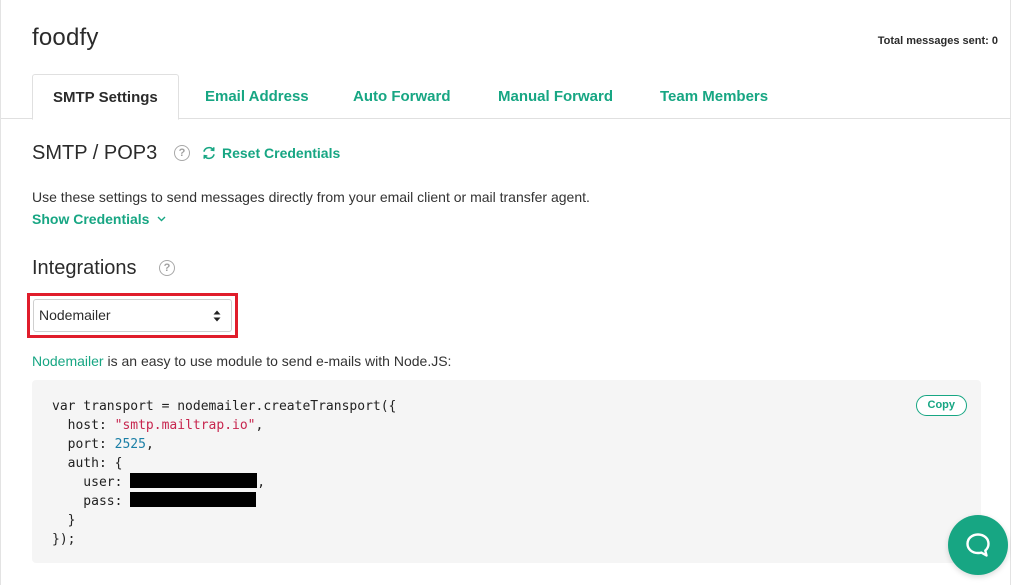 This screenshot has height=585, width=1011. What do you see at coordinates (64, 520) in the screenshot?
I see `code-line: }` at bounding box center [64, 520].